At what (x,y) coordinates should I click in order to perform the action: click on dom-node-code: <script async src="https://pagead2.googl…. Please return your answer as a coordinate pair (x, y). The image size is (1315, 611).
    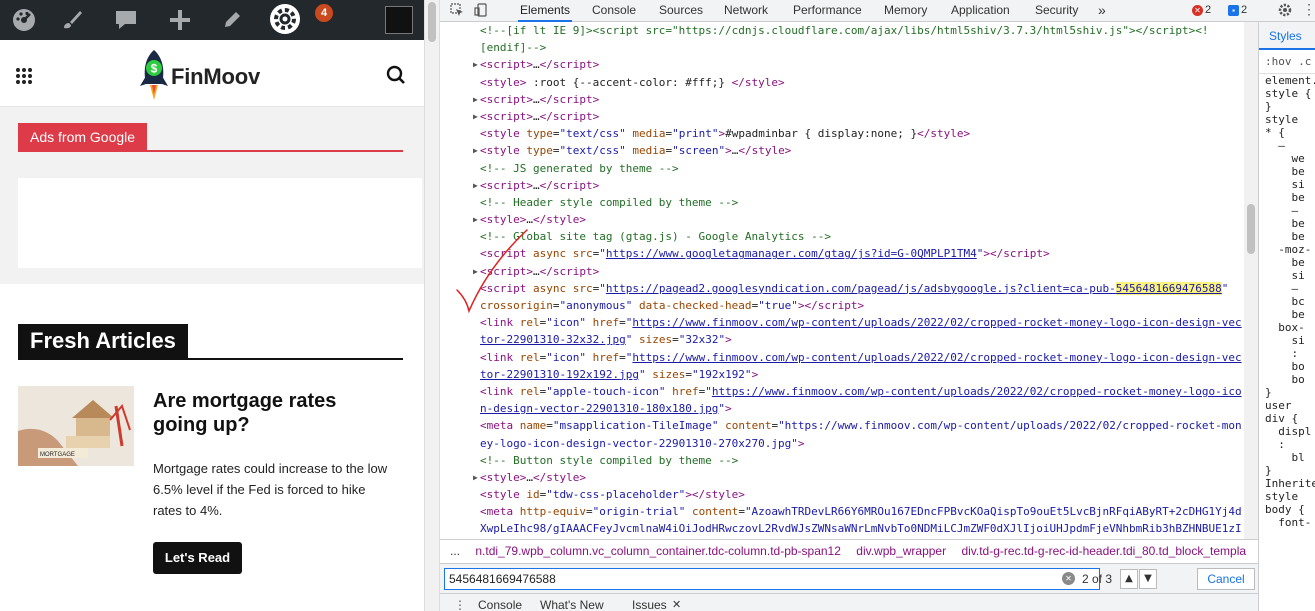
    Looking at the image, I should click on (854, 288).